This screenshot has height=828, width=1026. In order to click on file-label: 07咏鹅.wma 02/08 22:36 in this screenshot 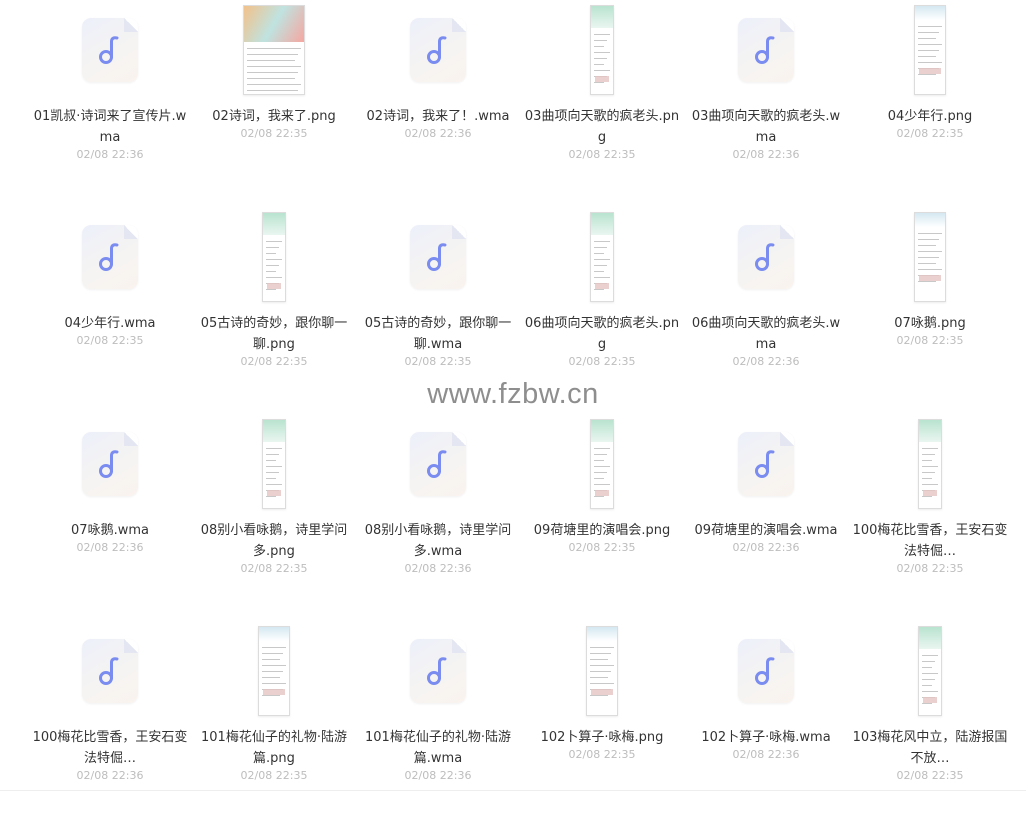, I will do `click(110, 537)`.